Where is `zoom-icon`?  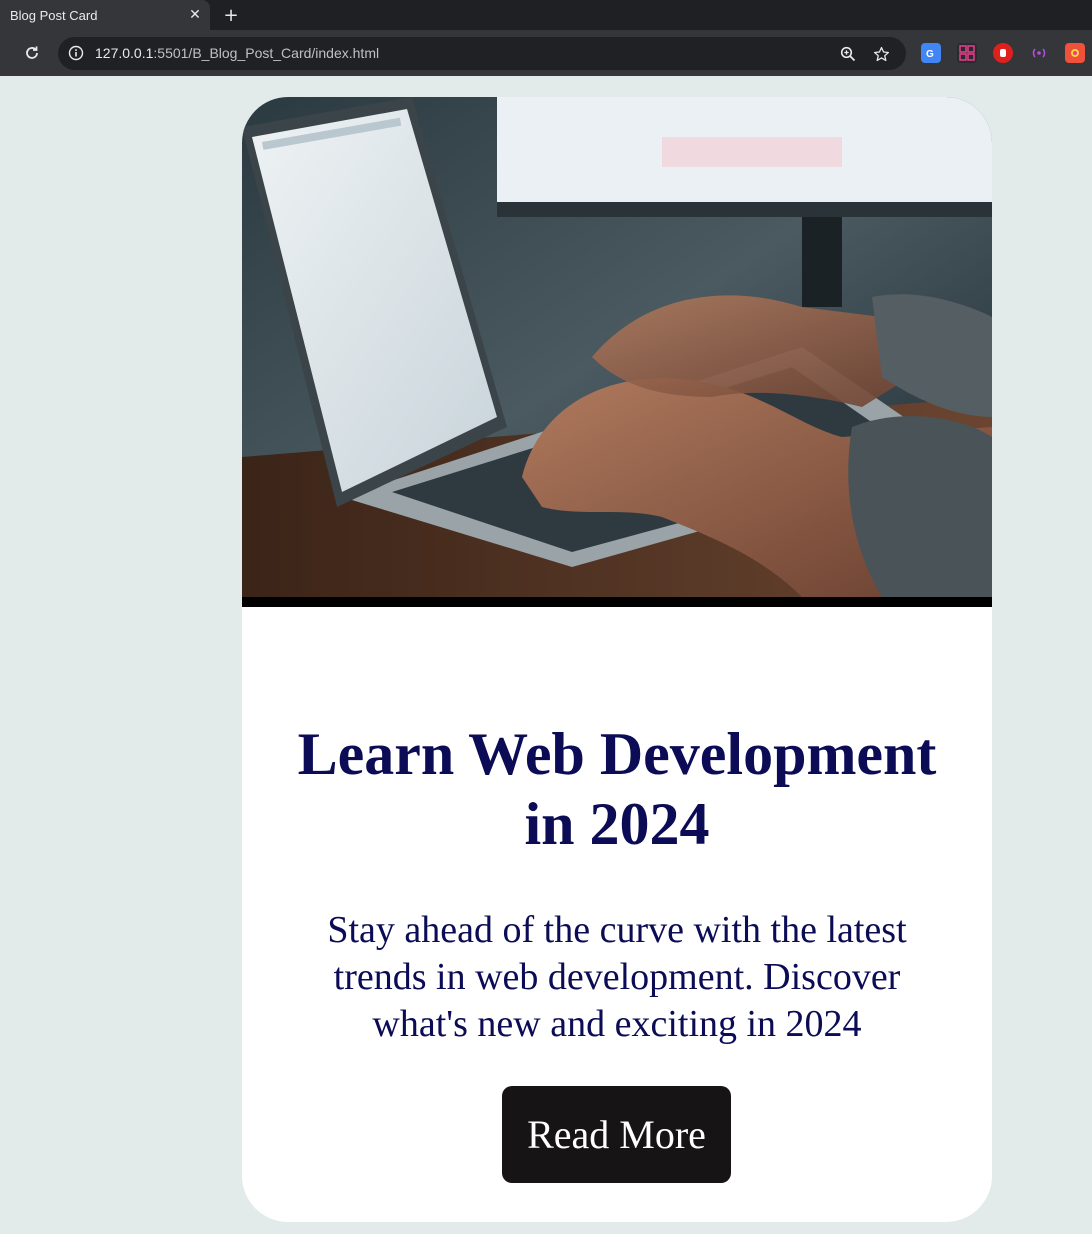
zoom-icon is located at coordinates (848, 54).